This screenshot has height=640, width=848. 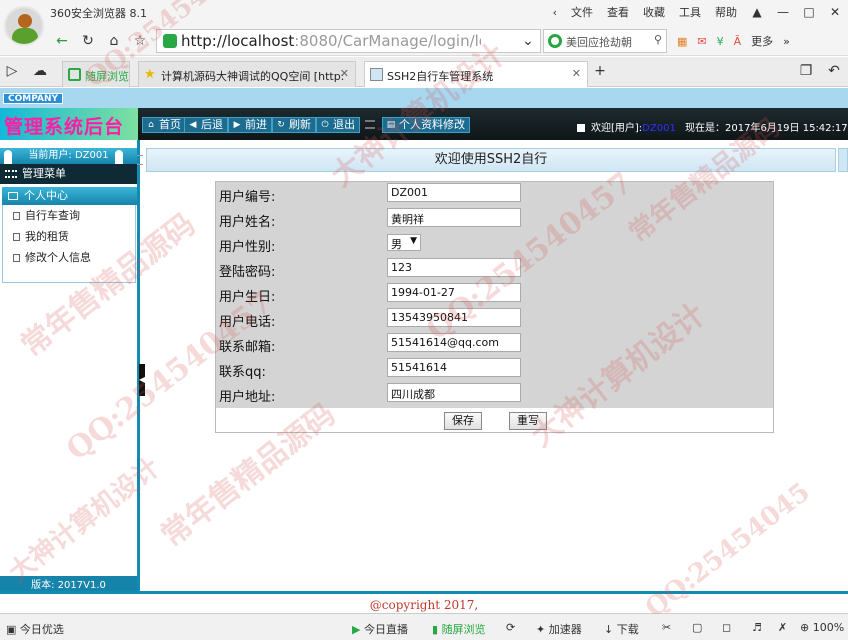 What do you see at coordinates (69, 257) in the screenshot?
I see `sidebar-item-edit-profile: 修改个人信息` at bounding box center [69, 257].